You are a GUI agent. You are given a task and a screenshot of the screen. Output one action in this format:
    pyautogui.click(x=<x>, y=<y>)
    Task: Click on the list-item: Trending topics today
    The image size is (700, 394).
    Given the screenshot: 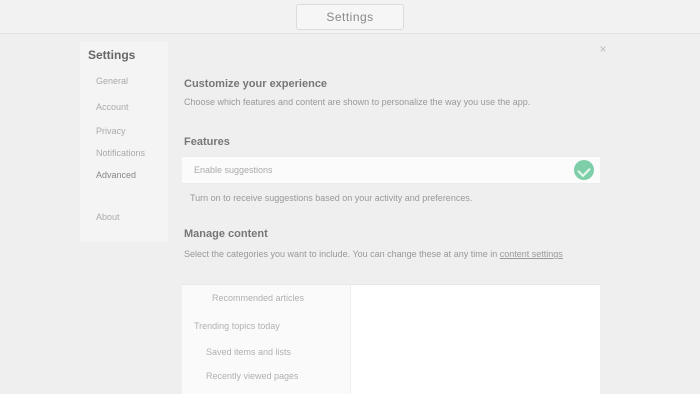 What is the action you would take?
    pyautogui.click(x=237, y=326)
    